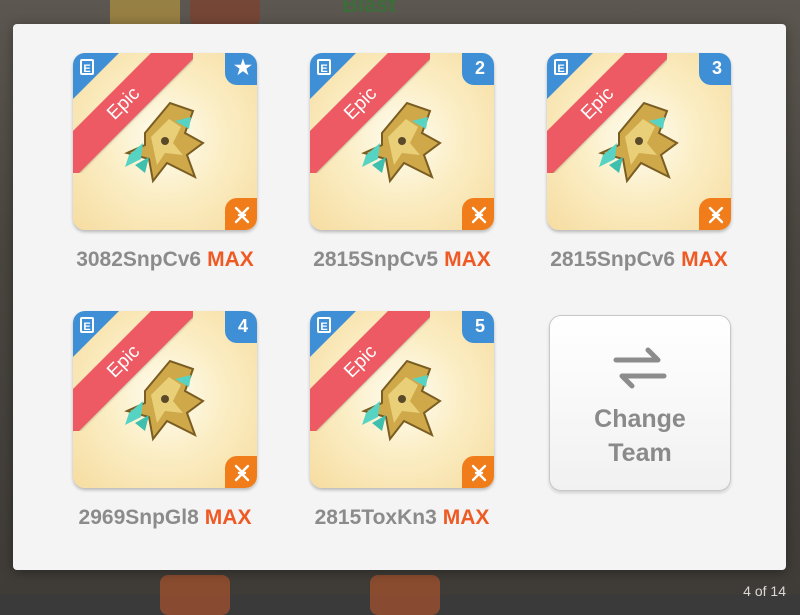  I want to click on swap-arrows-icon, so click(640, 368).